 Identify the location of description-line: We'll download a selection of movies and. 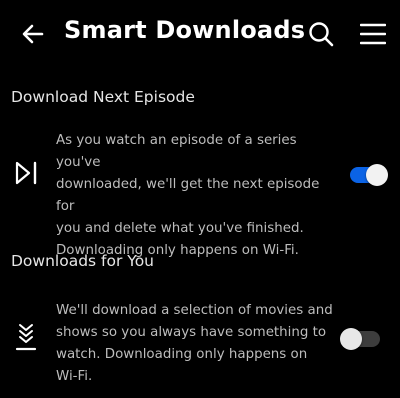
(194, 310).